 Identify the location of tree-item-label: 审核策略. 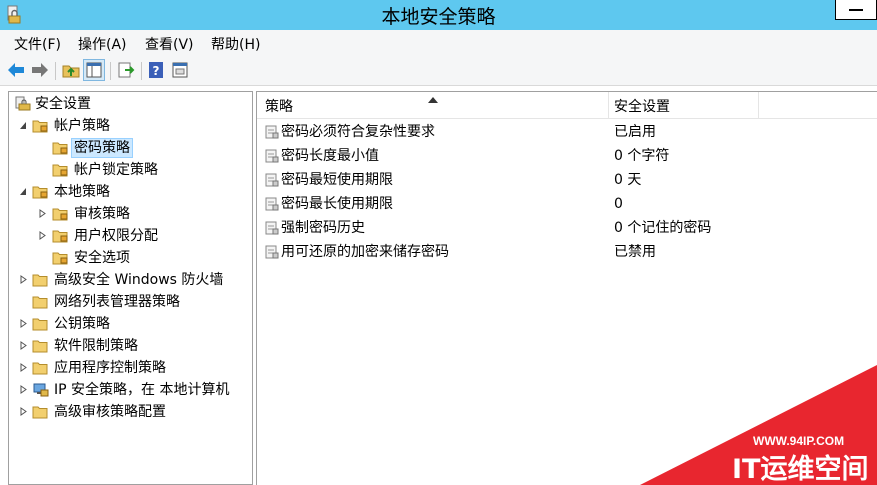
(102, 214).